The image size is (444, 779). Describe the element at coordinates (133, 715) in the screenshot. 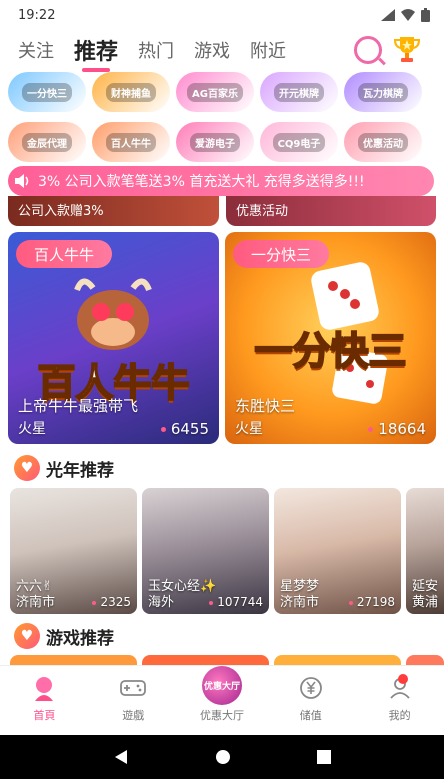

I see `nav-label: 遊戲` at that location.